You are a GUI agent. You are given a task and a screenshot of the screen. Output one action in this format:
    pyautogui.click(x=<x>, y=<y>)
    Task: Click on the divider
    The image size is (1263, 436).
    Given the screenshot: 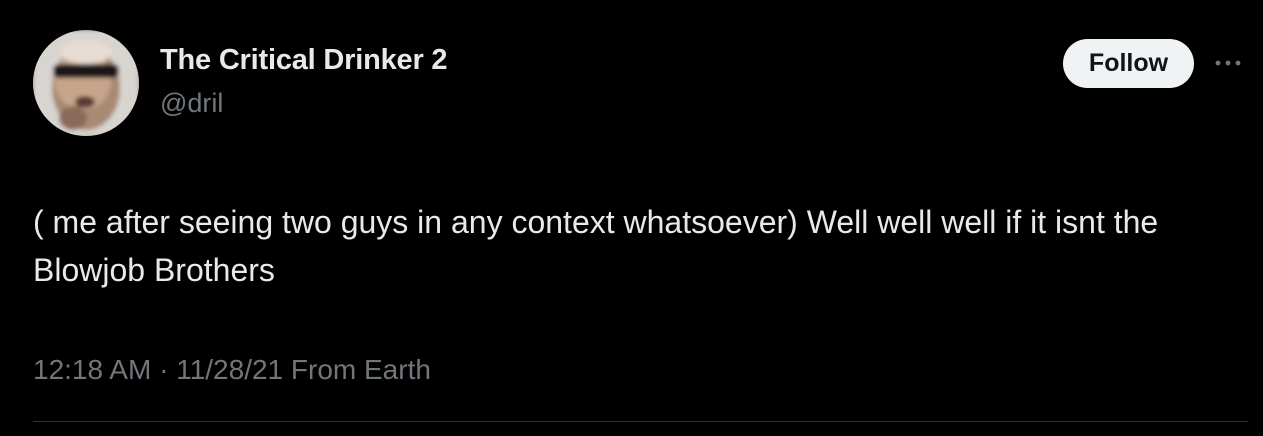 What is the action you would take?
    pyautogui.click(x=640, y=421)
    